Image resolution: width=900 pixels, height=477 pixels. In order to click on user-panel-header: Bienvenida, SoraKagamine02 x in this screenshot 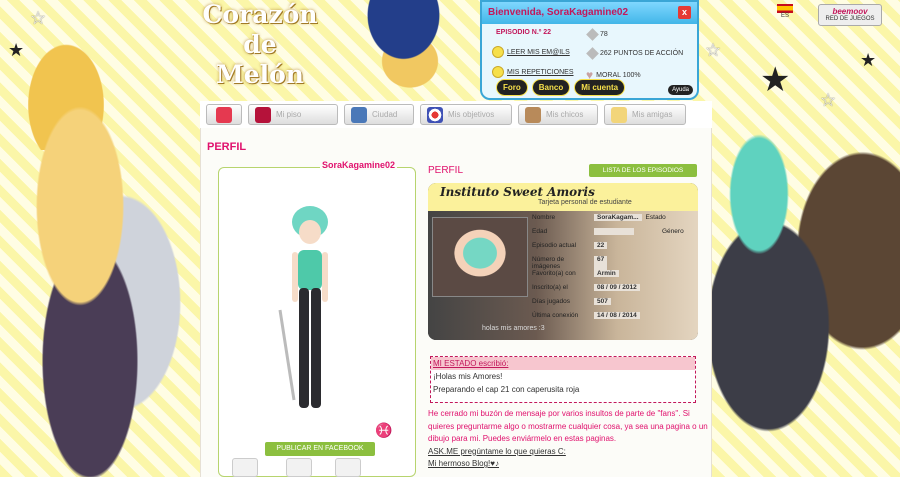, I will do `click(589, 13)`.